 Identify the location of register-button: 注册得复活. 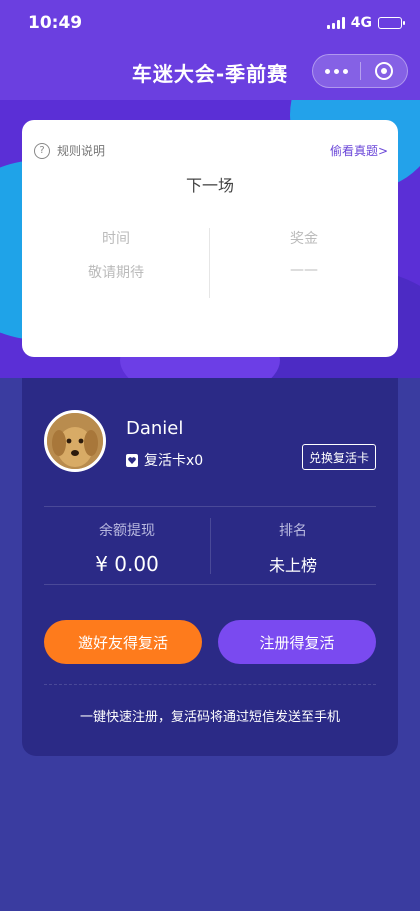
(297, 642).